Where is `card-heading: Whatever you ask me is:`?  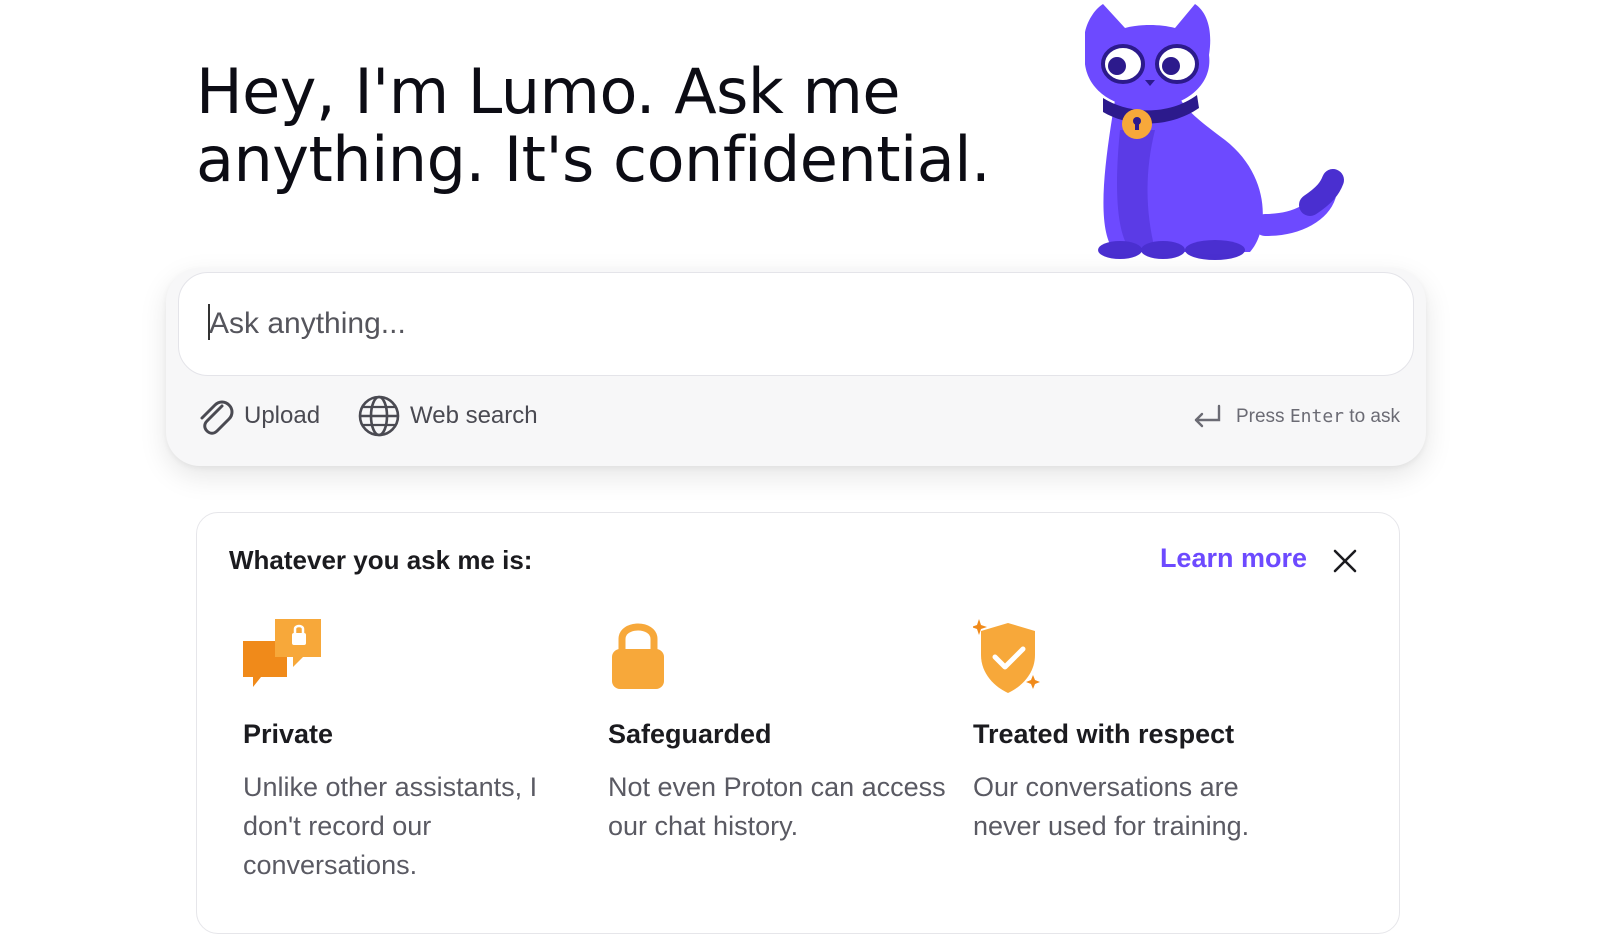
card-heading: Whatever you ask me is: is located at coordinates (381, 560).